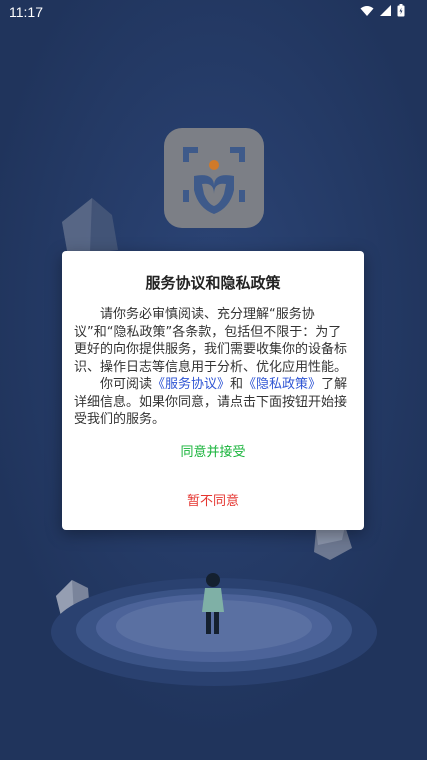  Describe the element at coordinates (213, 283) in the screenshot. I see `dialog-title: 服务协议和隐私政策` at that location.